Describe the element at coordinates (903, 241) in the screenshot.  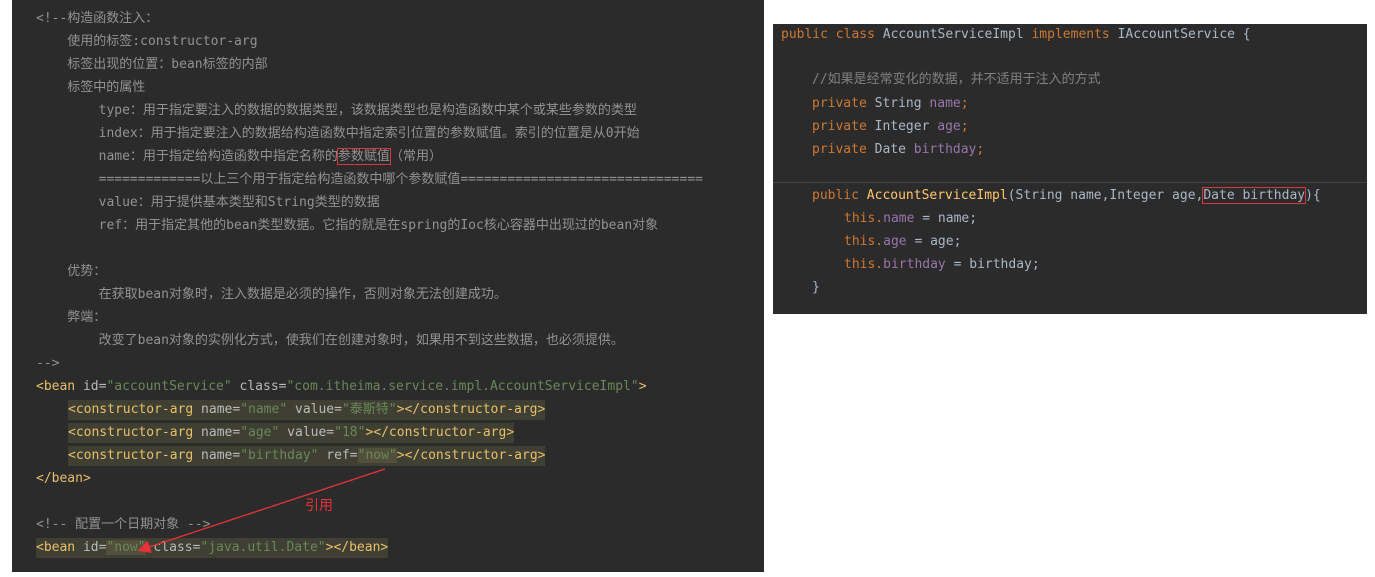
I see `assign-age: this.age = age;` at that location.